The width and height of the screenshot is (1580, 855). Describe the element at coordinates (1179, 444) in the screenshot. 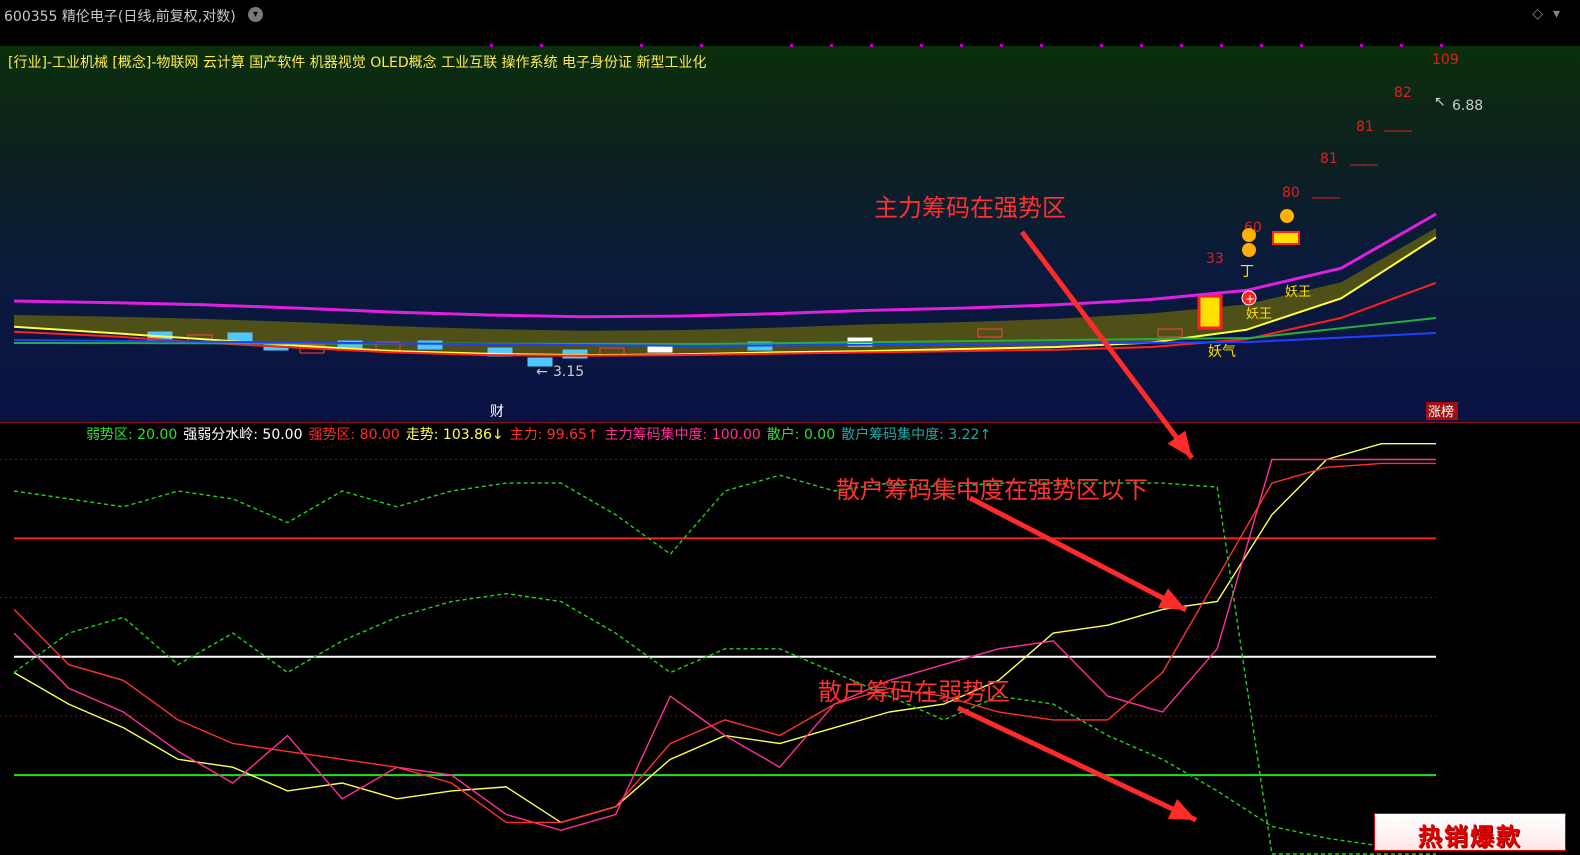

I see `arrow-main-force-head` at that location.